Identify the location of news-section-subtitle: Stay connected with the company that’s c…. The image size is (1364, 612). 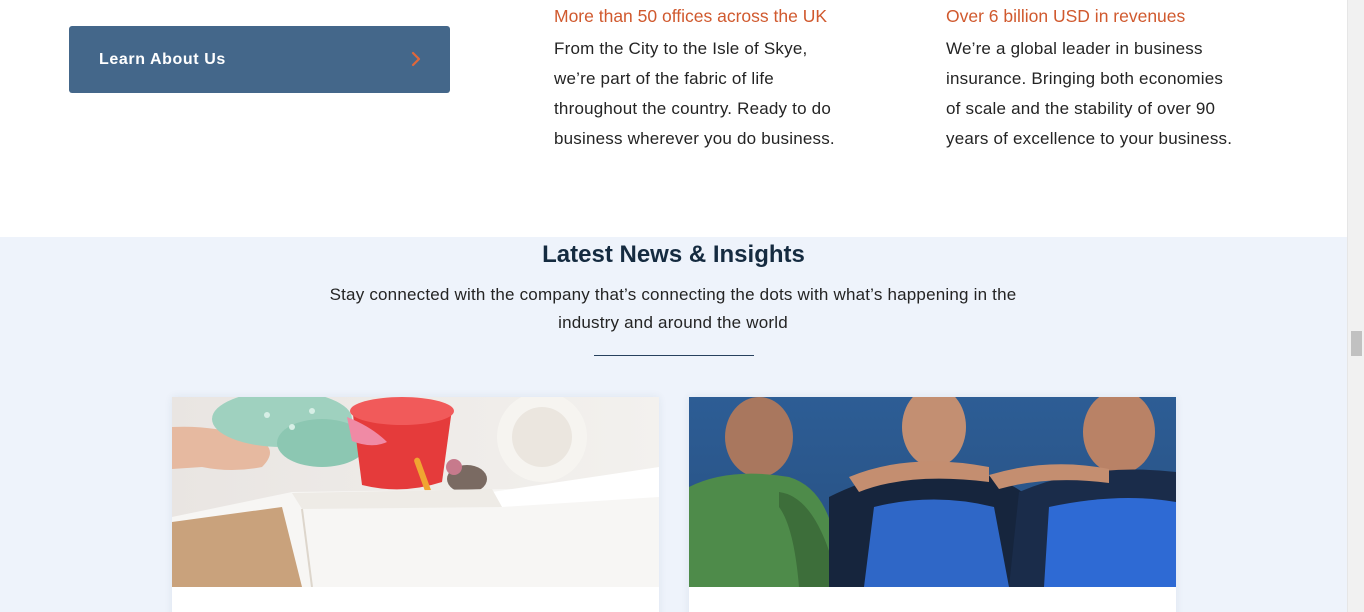
(673, 309).